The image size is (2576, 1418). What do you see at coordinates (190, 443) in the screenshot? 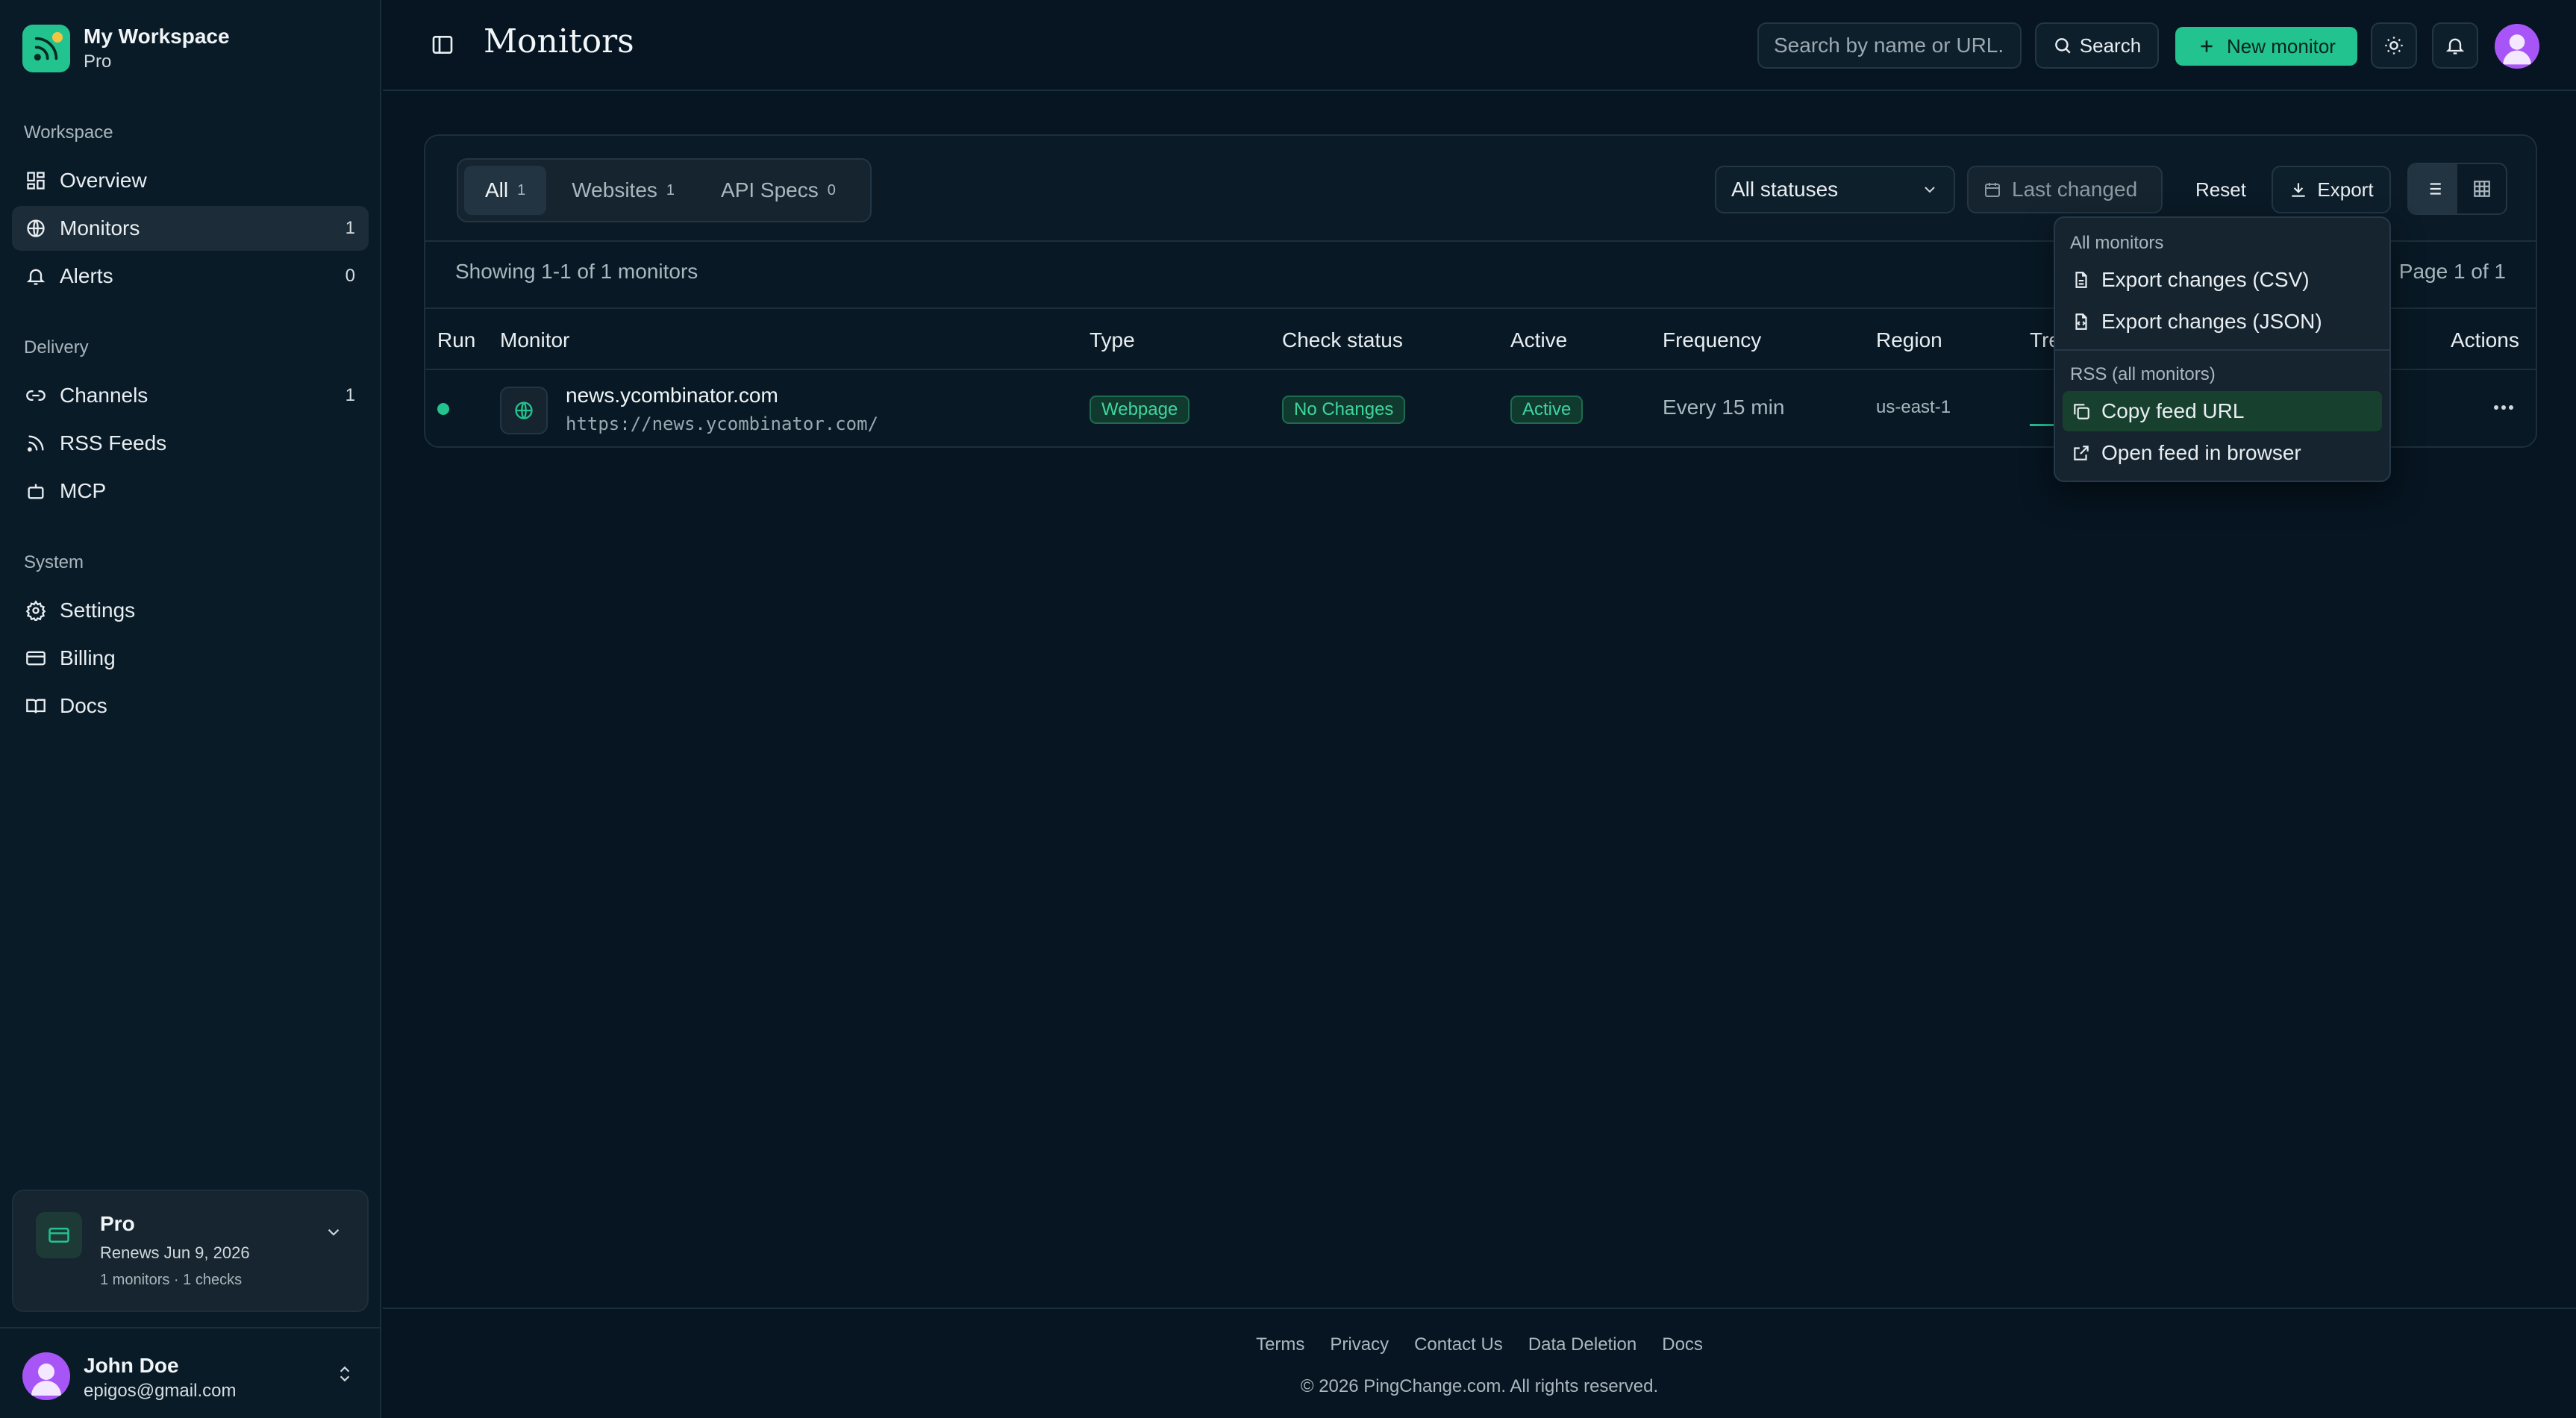
I see `sidebar-item-rss-feeds: RSS Feeds` at bounding box center [190, 443].